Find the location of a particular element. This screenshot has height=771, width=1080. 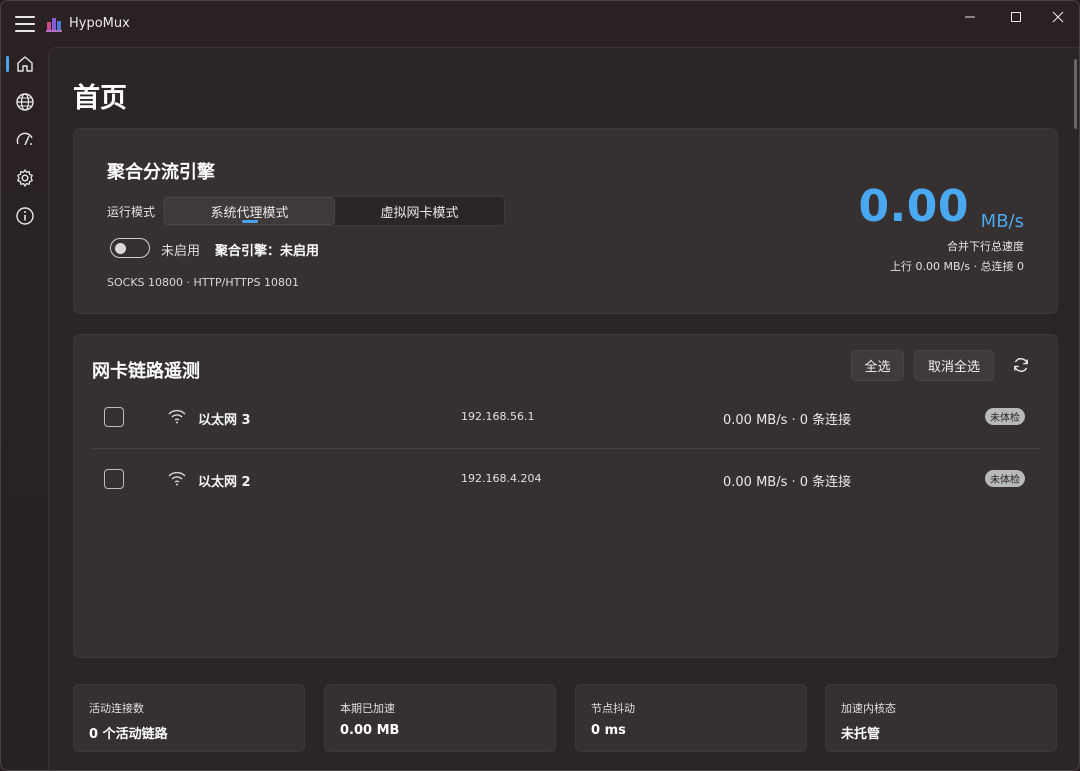

stat-value: 0 个活动链路 is located at coordinates (128, 734).